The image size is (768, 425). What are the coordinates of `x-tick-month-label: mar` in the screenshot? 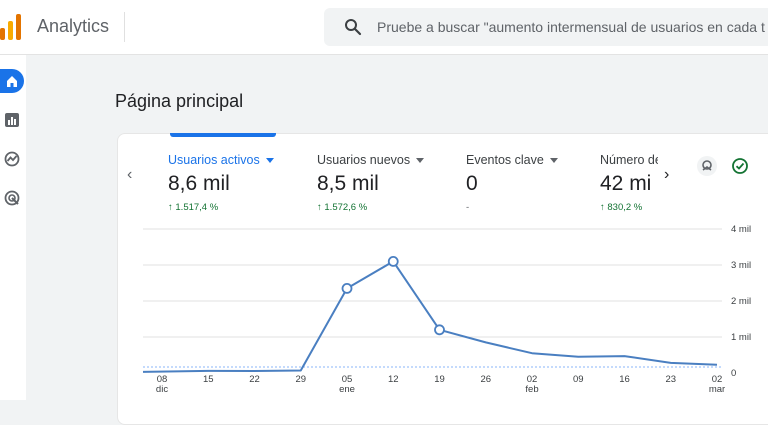 It's located at (717, 389).